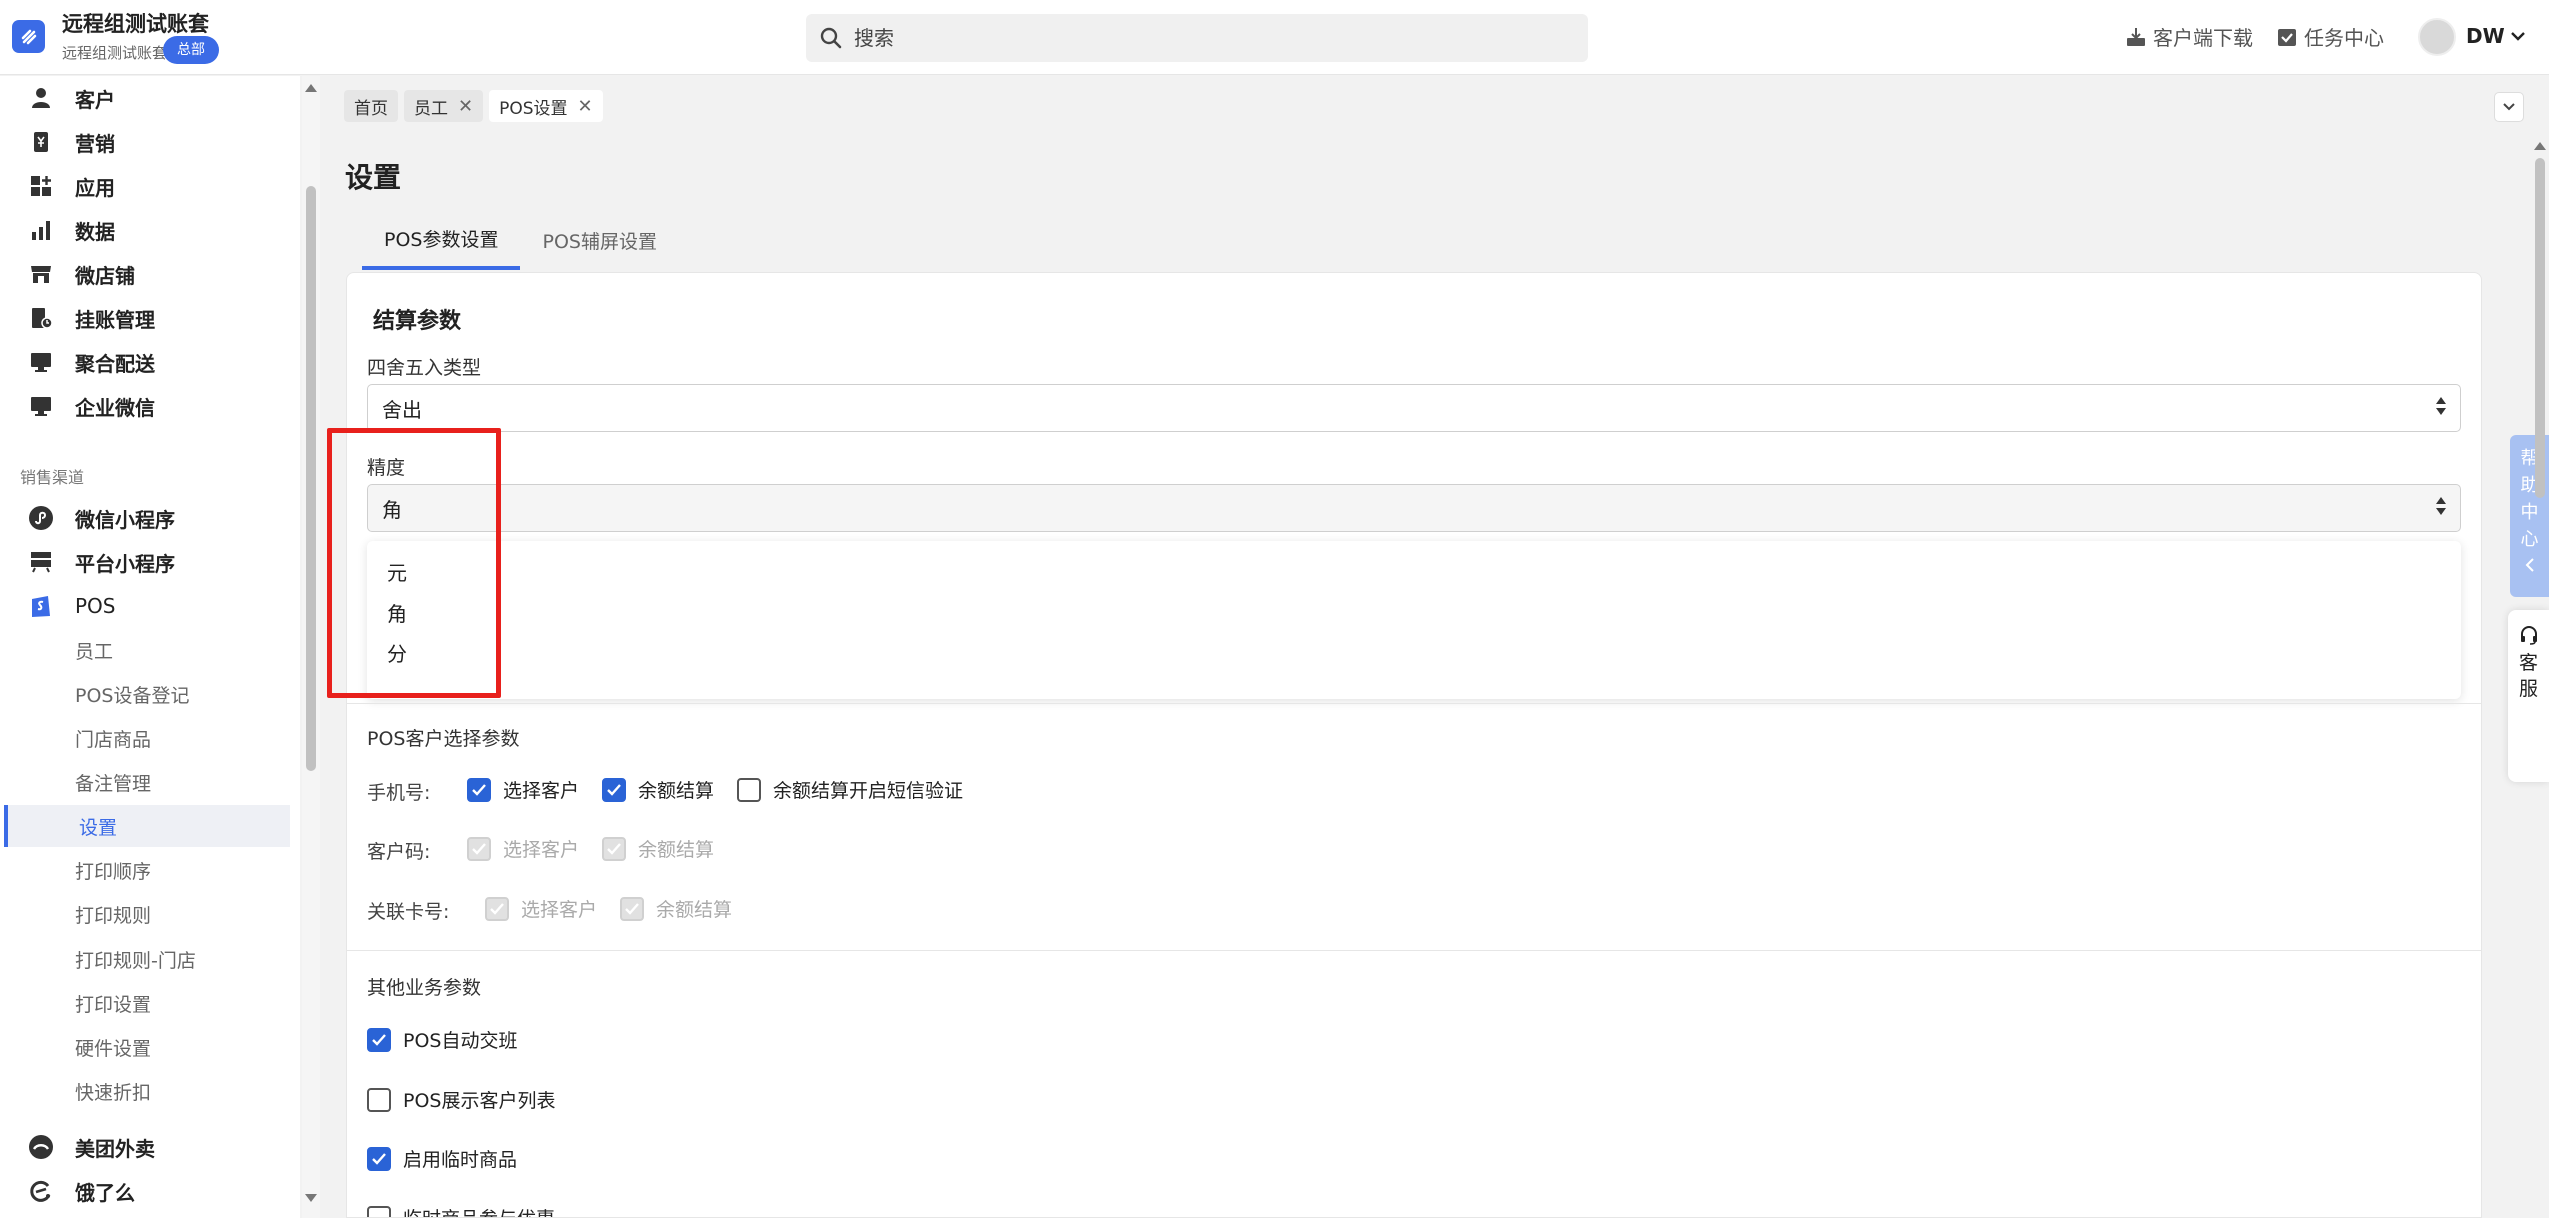  What do you see at coordinates (479, 1210) in the screenshot?
I see `checkbox-label: 临时商品参与优惠` at bounding box center [479, 1210].